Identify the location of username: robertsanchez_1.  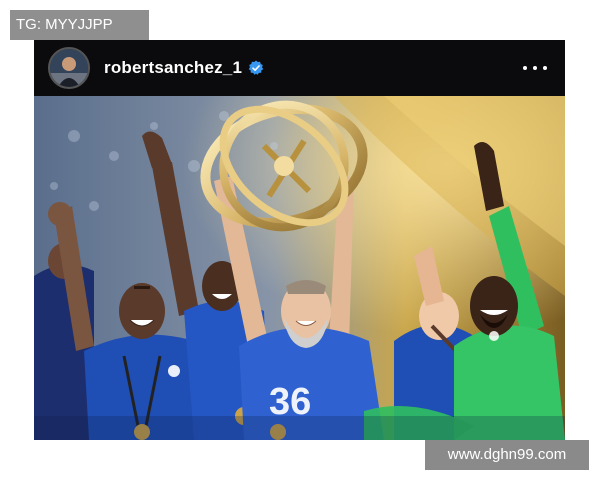
(173, 68).